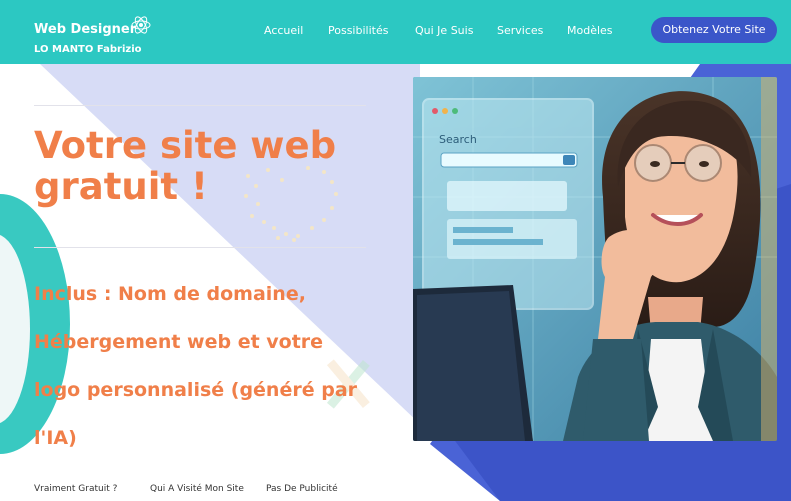 Image resolution: width=791 pixels, height=501 pixels. Describe the element at coordinates (714, 30) in the screenshot. I see `get-site-button: Obtenez Votre Site` at that location.